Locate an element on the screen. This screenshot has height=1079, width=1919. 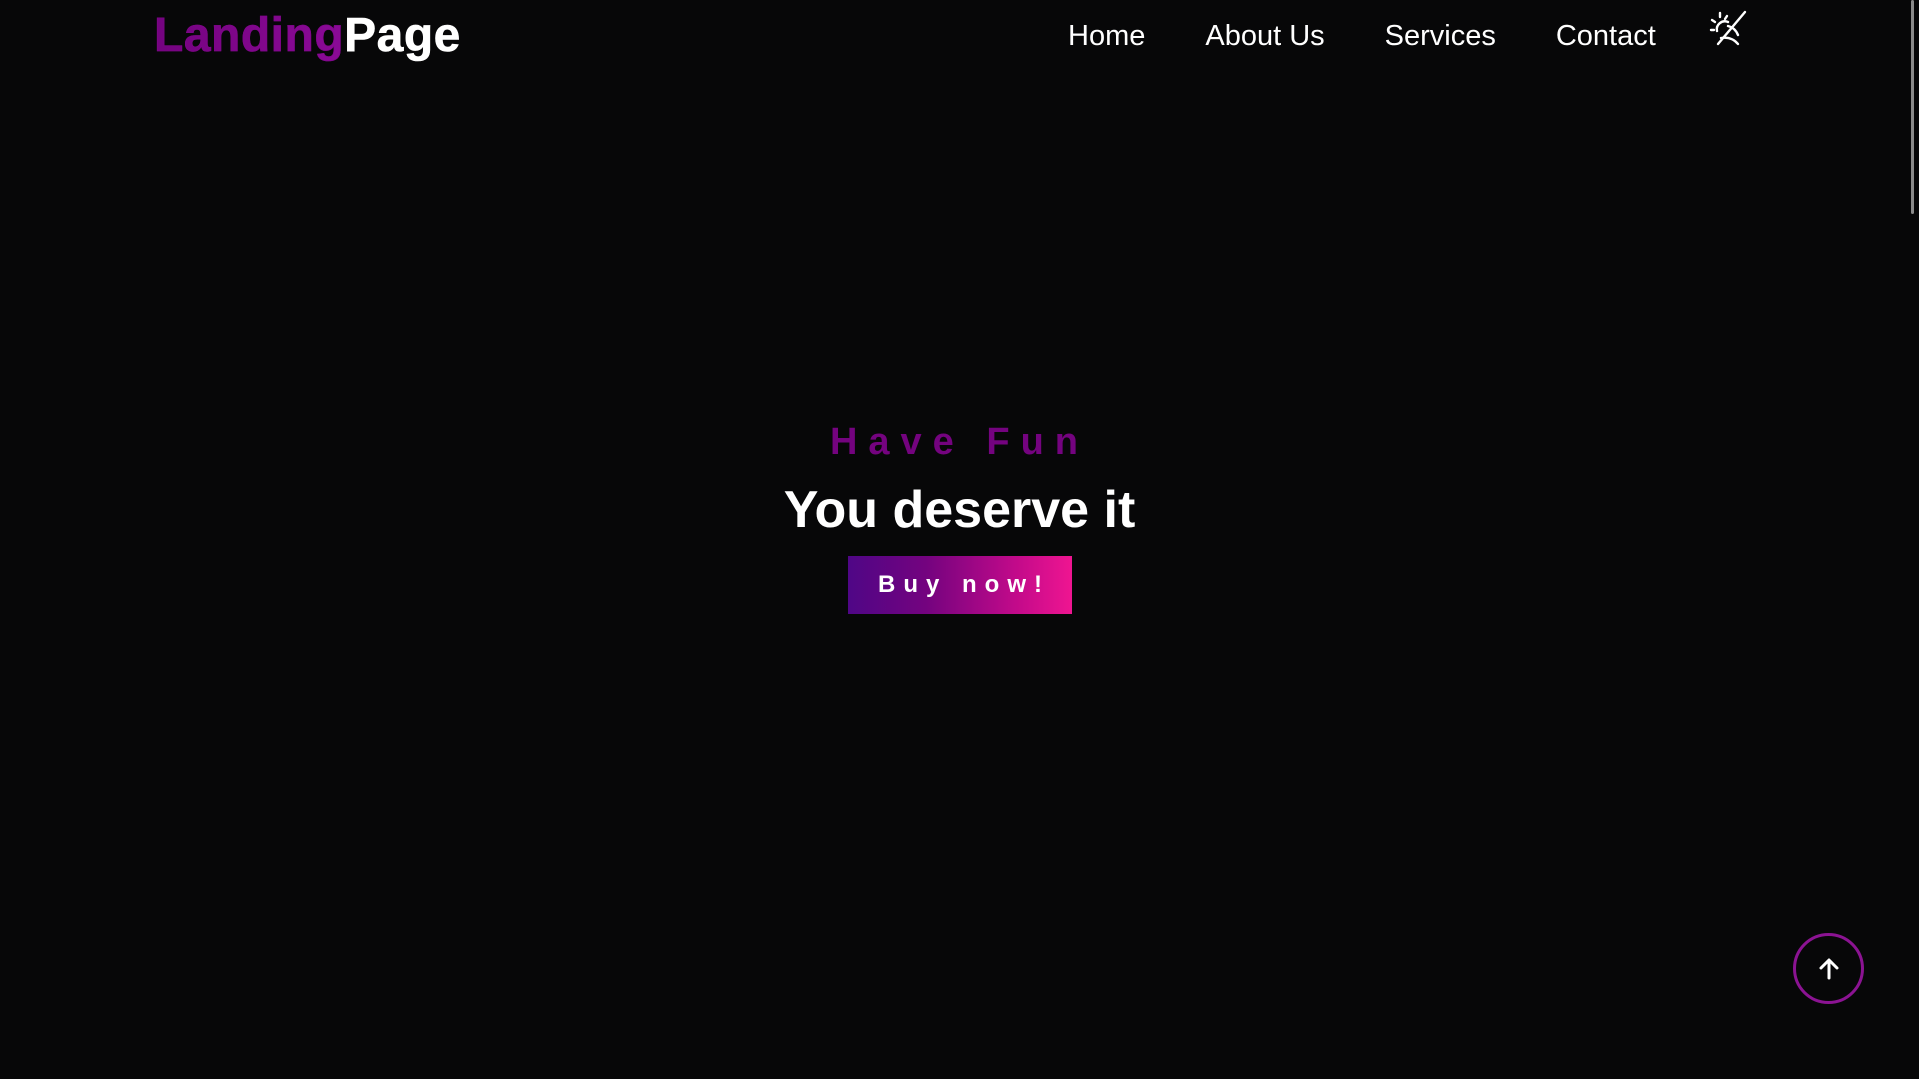
buy-now-button: Buy now! is located at coordinates (960, 585).